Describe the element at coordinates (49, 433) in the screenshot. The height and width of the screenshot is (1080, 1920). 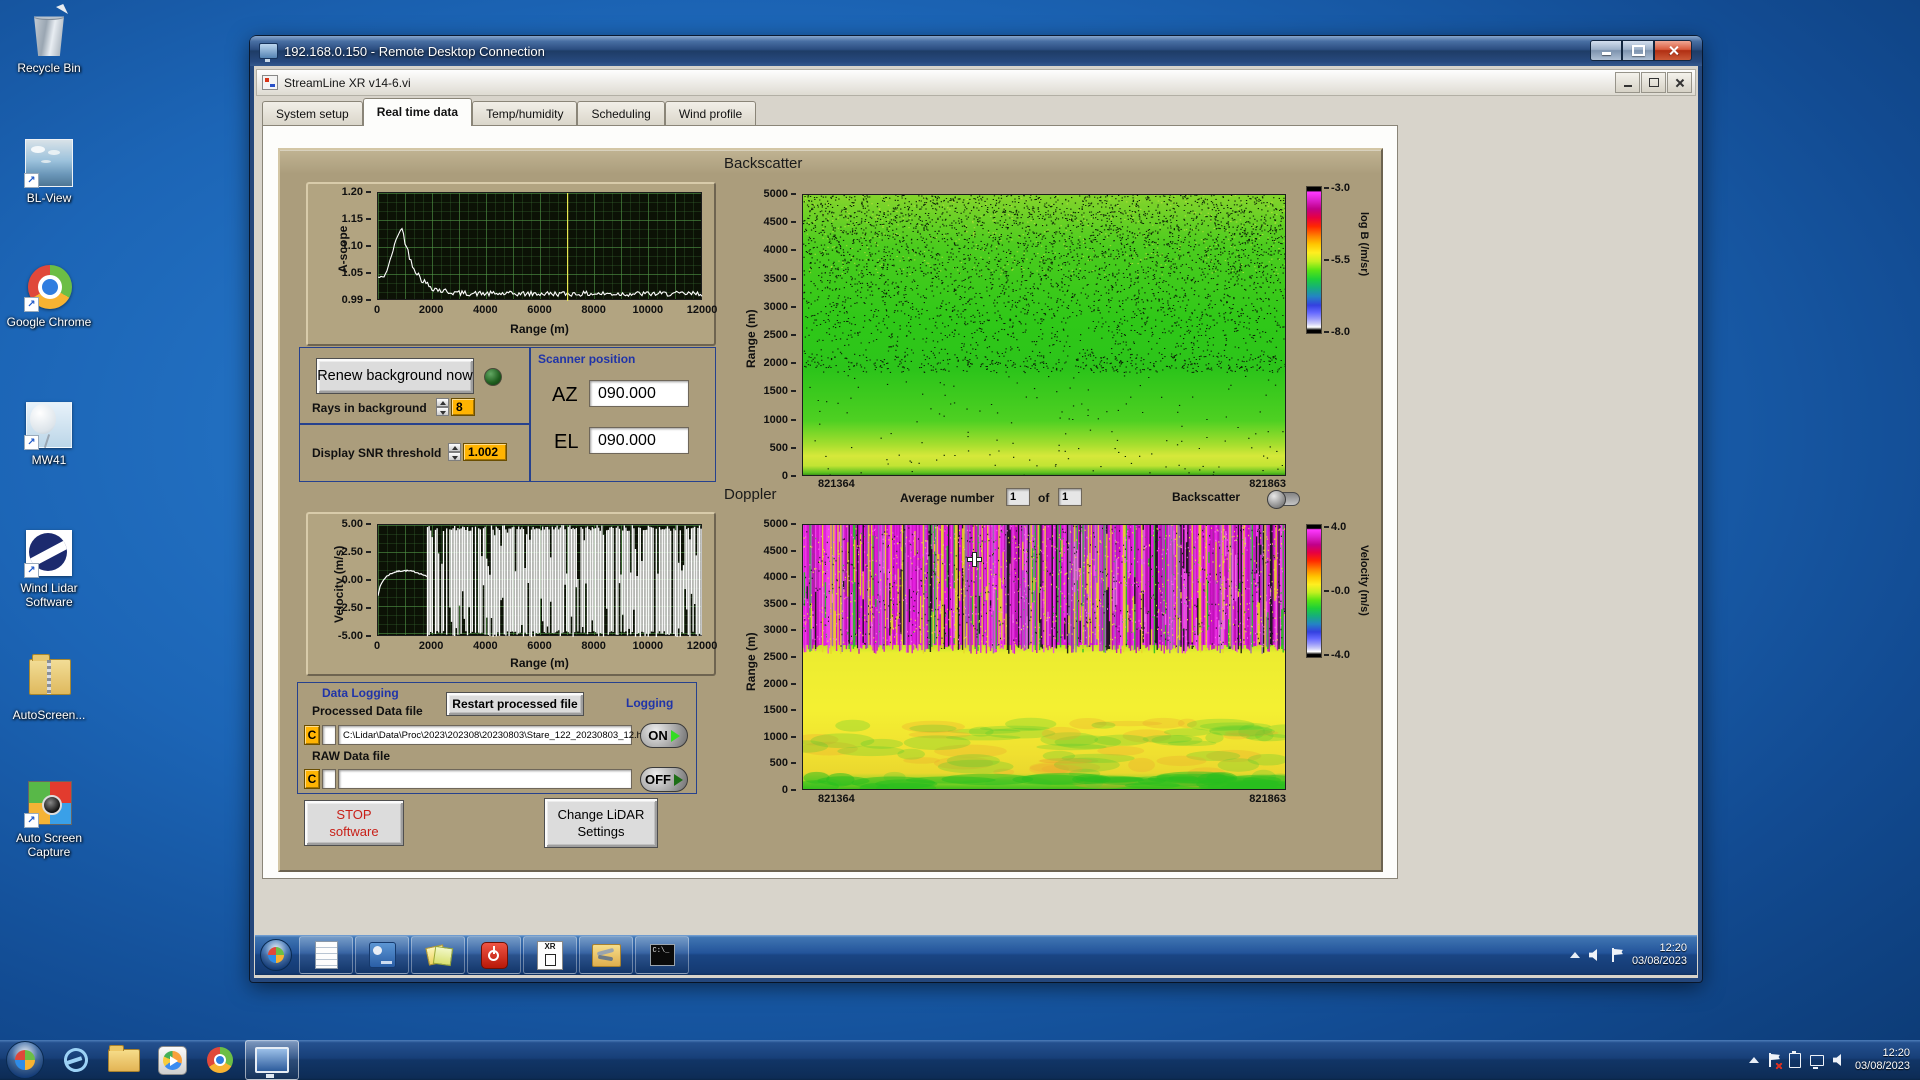
I see `desktop-icon-mw41: ↗ MW41` at that location.